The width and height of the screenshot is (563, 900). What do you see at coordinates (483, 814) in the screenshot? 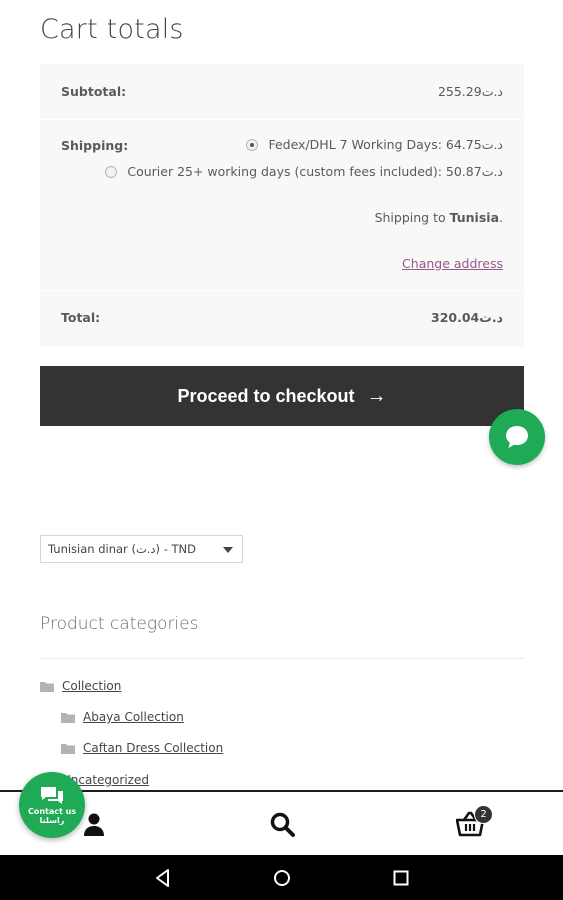
I see `cart-count-badge: 2` at bounding box center [483, 814].